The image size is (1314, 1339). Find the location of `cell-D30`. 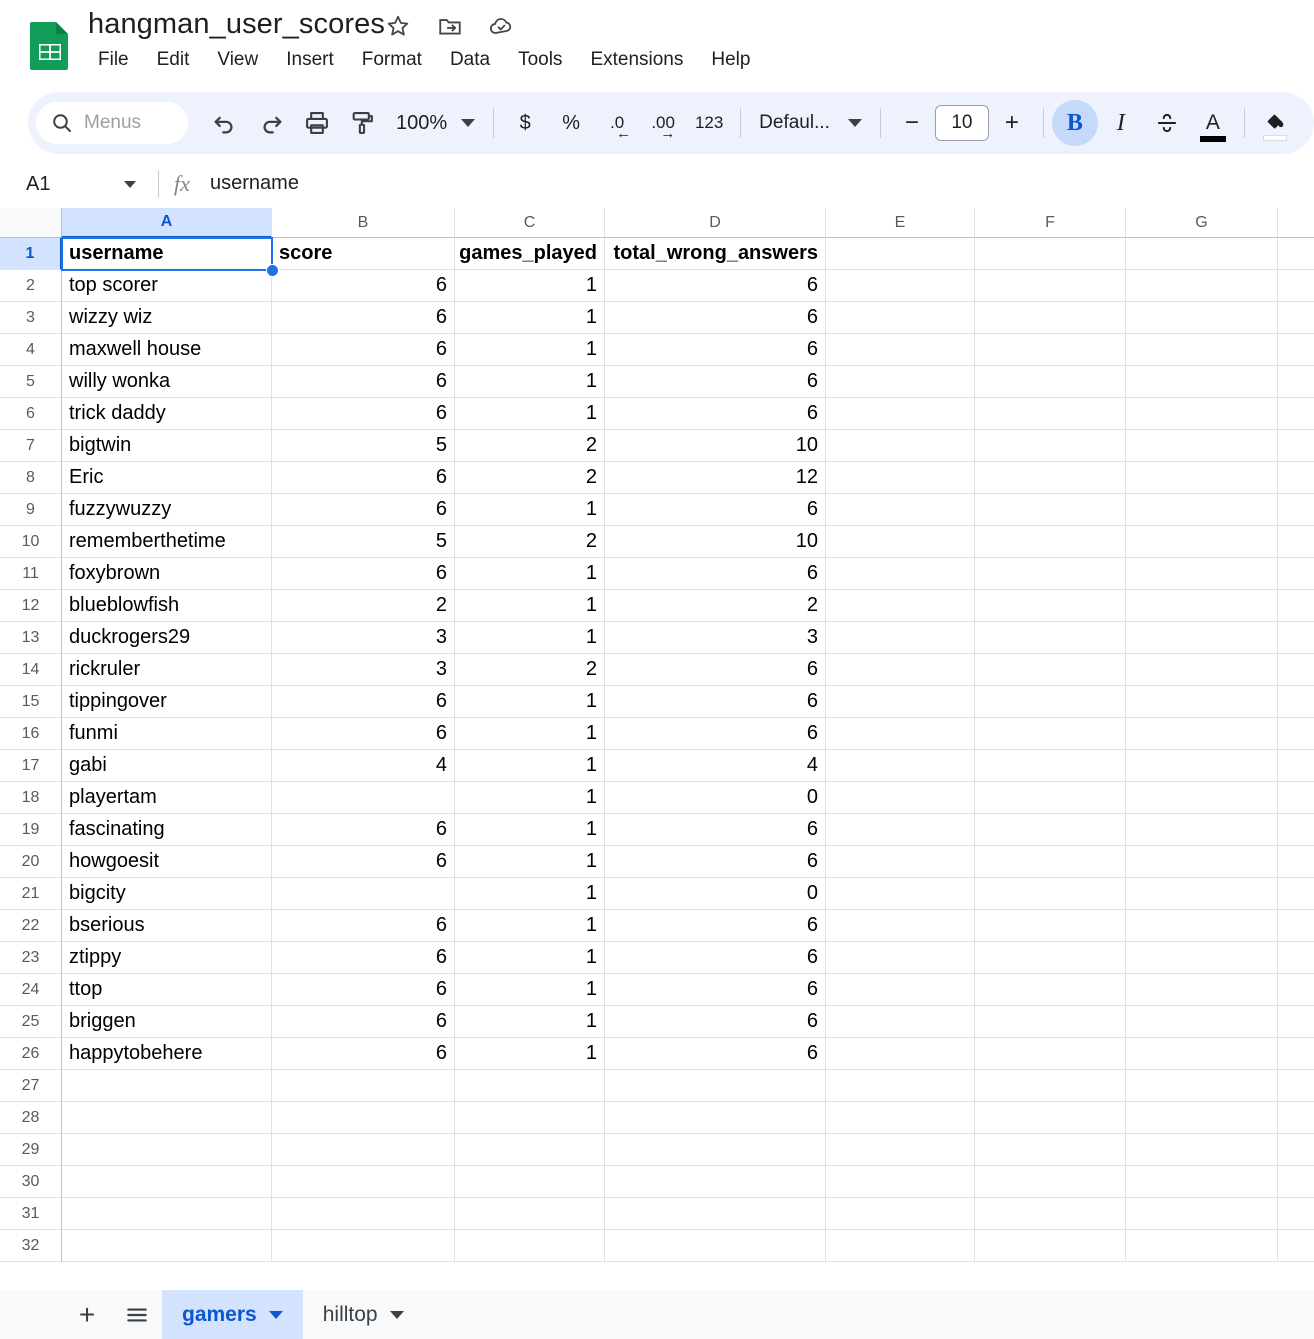

cell-D30 is located at coordinates (715, 1182).